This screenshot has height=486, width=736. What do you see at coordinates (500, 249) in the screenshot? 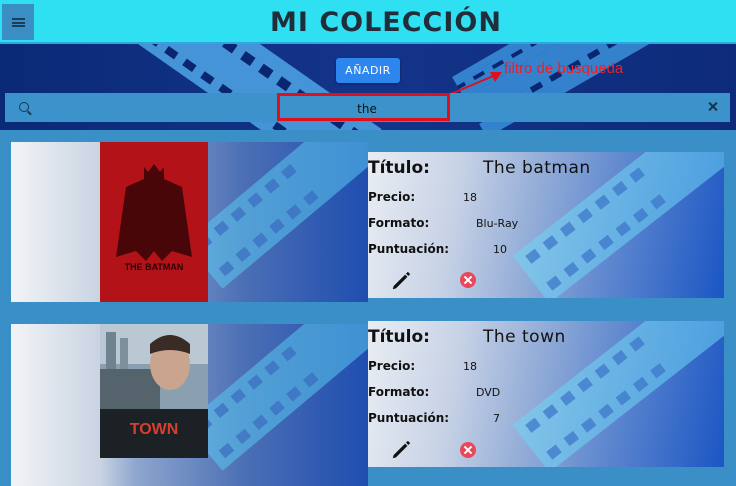
I see `score-value: 10` at bounding box center [500, 249].